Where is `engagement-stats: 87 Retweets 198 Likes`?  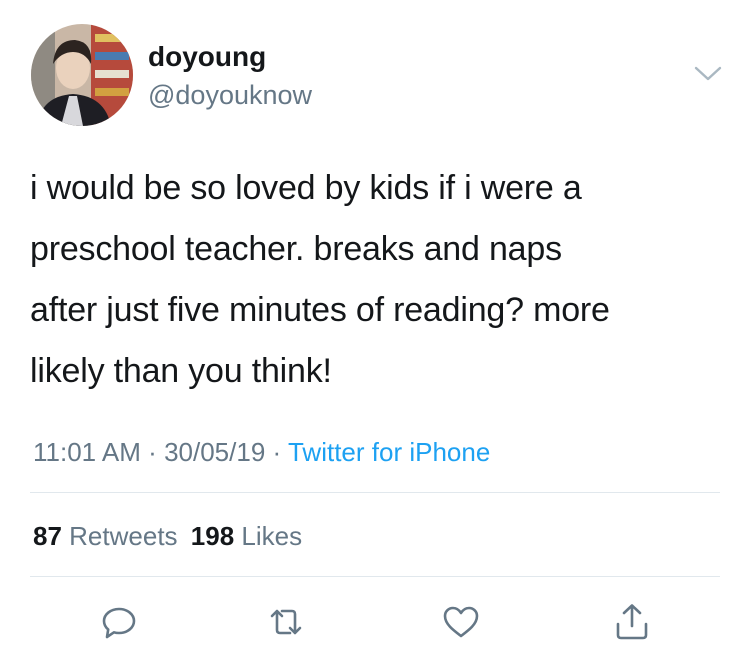
engagement-stats: 87 Retweets 198 Likes is located at coordinates (167, 536).